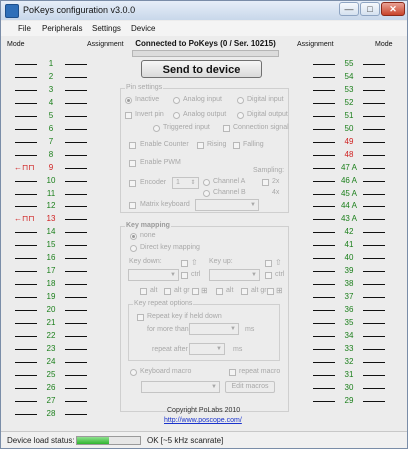 The image size is (408, 449). What do you see at coordinates (106, 28) in the screenshot?
I see `menu-settings: Settings` at bounding box center [106, 28].